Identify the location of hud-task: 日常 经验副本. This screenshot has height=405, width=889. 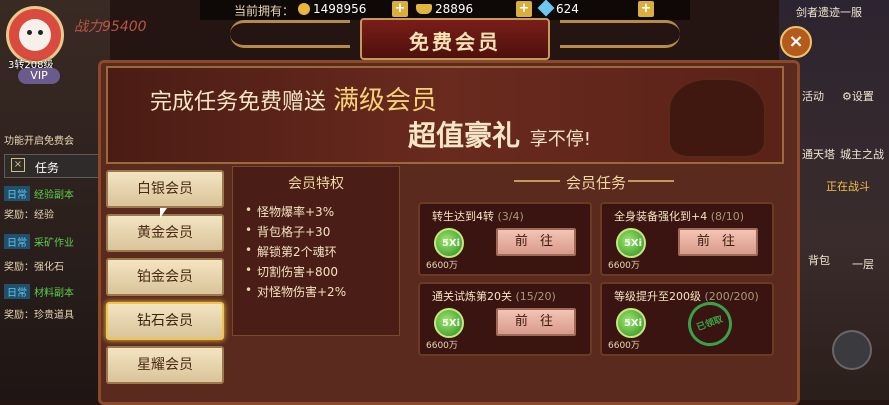
(52, 194).